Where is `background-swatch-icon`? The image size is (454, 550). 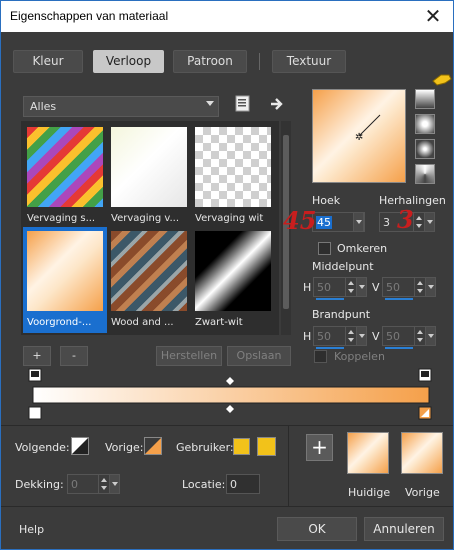
background-swatch-icon is located at coordinates (153, 446).